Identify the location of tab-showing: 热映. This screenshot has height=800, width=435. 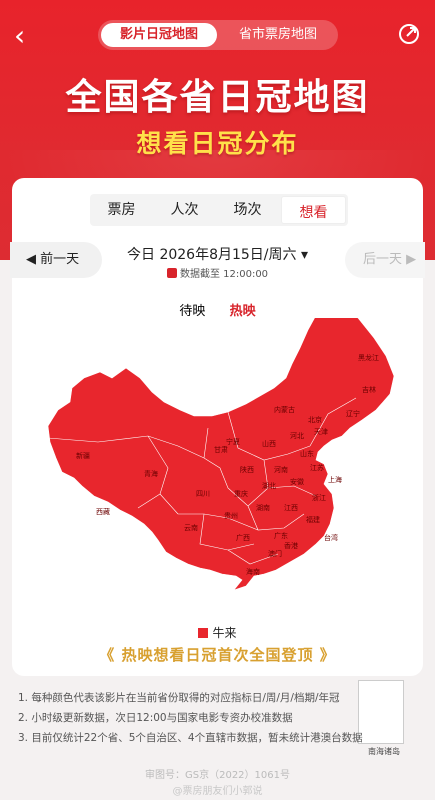
(243, 311).